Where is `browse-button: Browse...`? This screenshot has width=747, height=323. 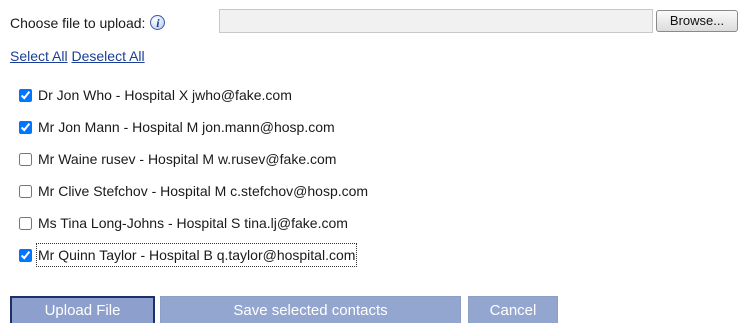 browse-button: Browse... is located at coordinates (697, 21).